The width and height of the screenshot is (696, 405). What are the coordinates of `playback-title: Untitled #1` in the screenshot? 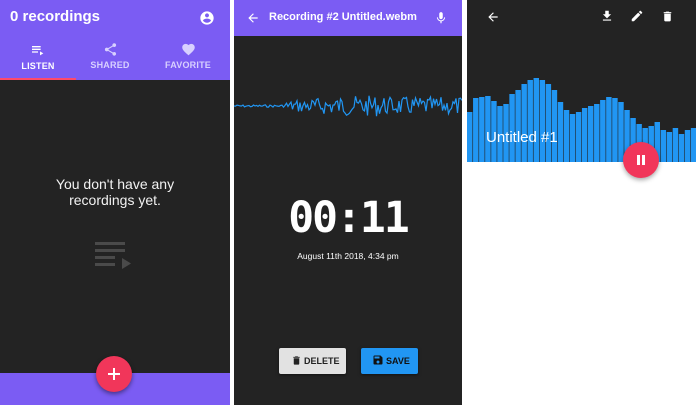 It's located at (522, 137).